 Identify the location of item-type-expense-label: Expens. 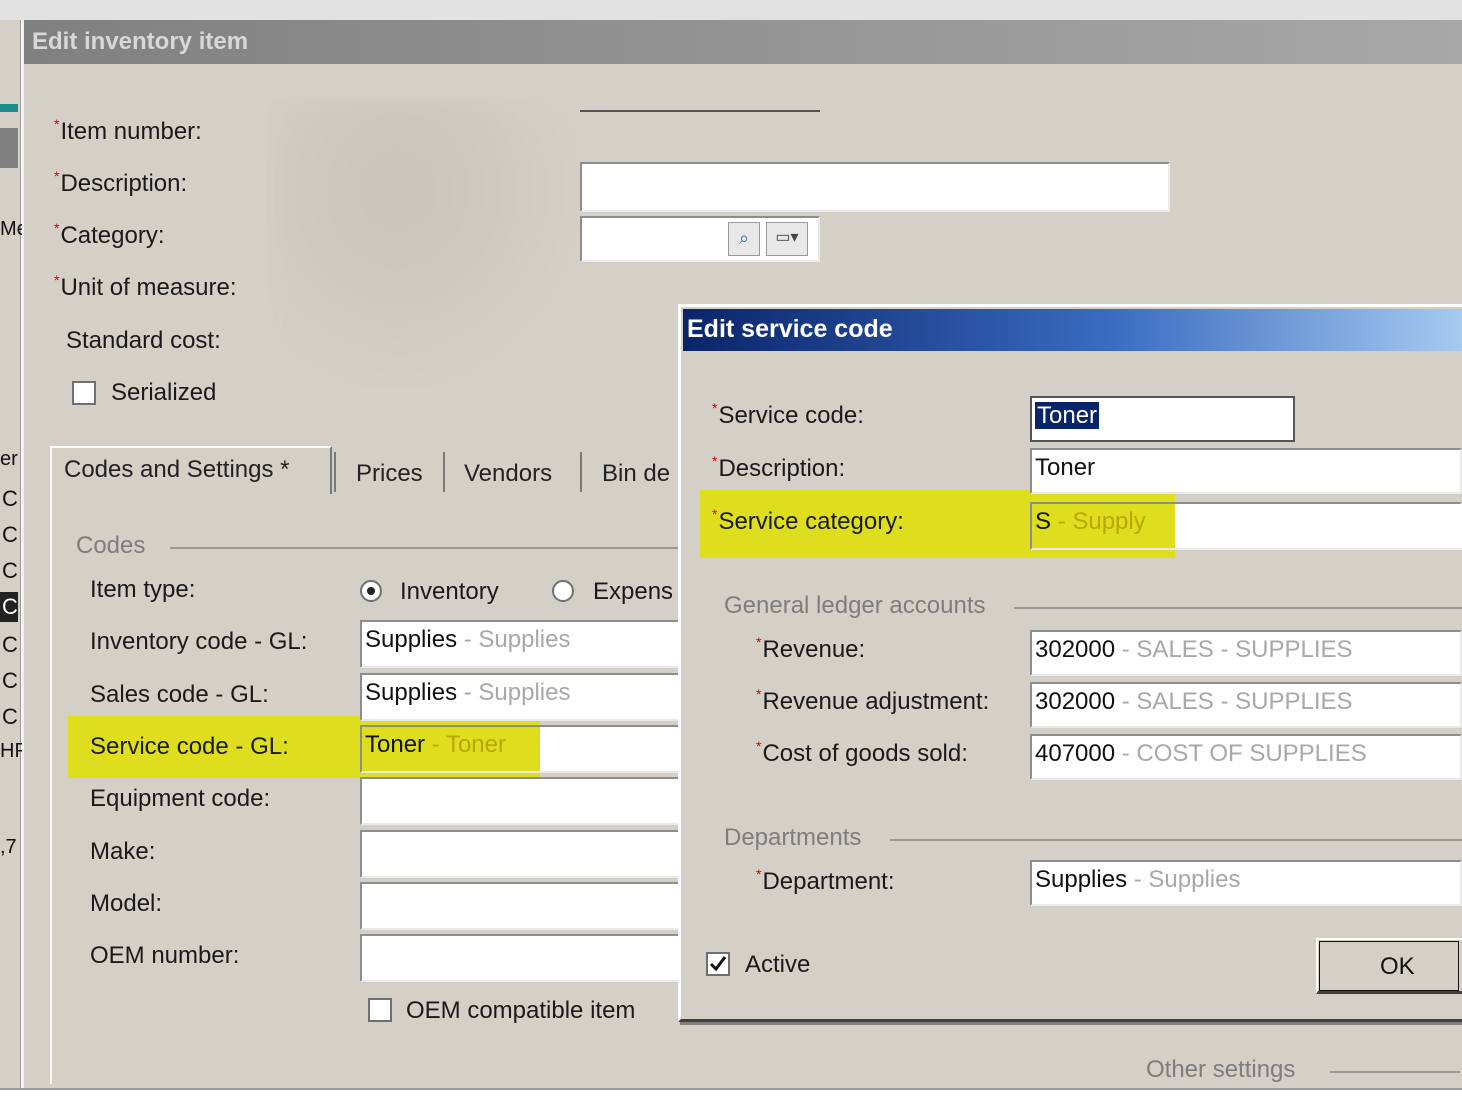
(633, 591).